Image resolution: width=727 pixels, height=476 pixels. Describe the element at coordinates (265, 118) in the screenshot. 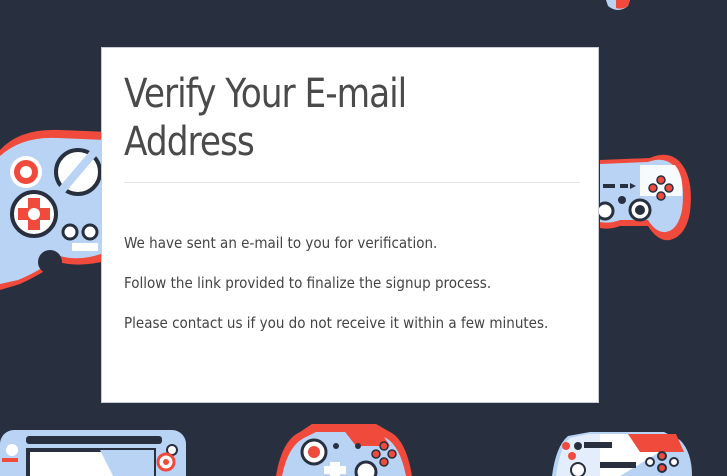

I see `page-title: Verify Your E-mail Address` at that location.